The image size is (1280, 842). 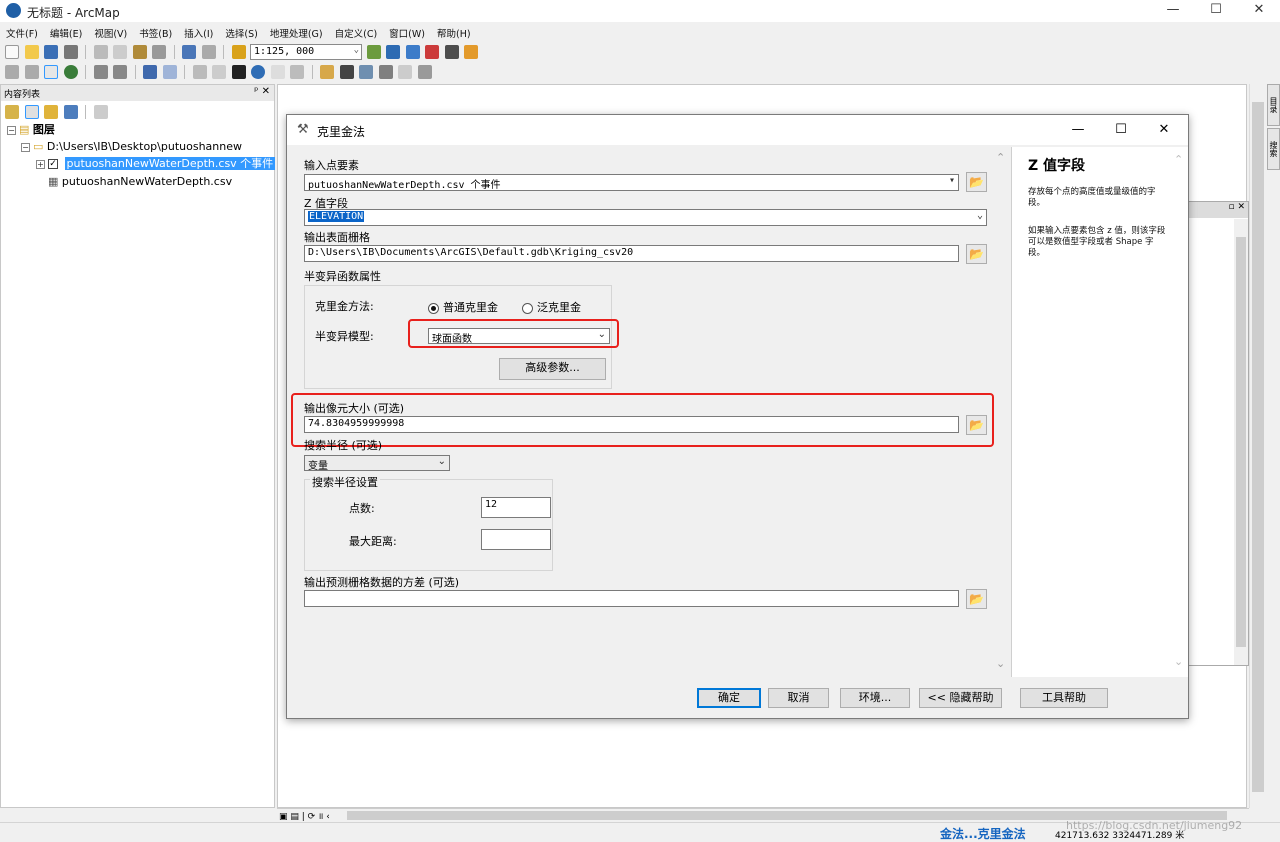 What do you see at coordinates (70, 72) in the screenshot?
I see `full-extent-icon` at bounding box center [70, 72].